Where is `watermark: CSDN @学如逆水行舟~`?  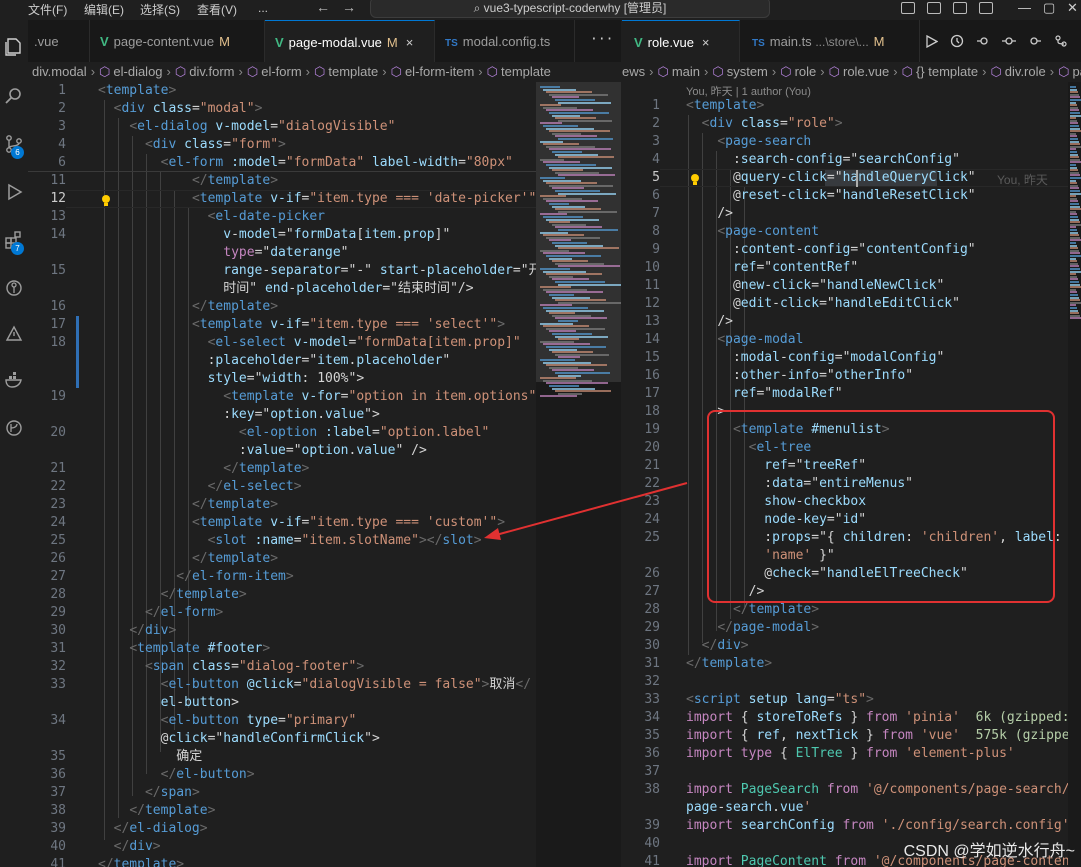 watermark: CSDN @学如逆水行舟~ is located at coordinates (989, 851).